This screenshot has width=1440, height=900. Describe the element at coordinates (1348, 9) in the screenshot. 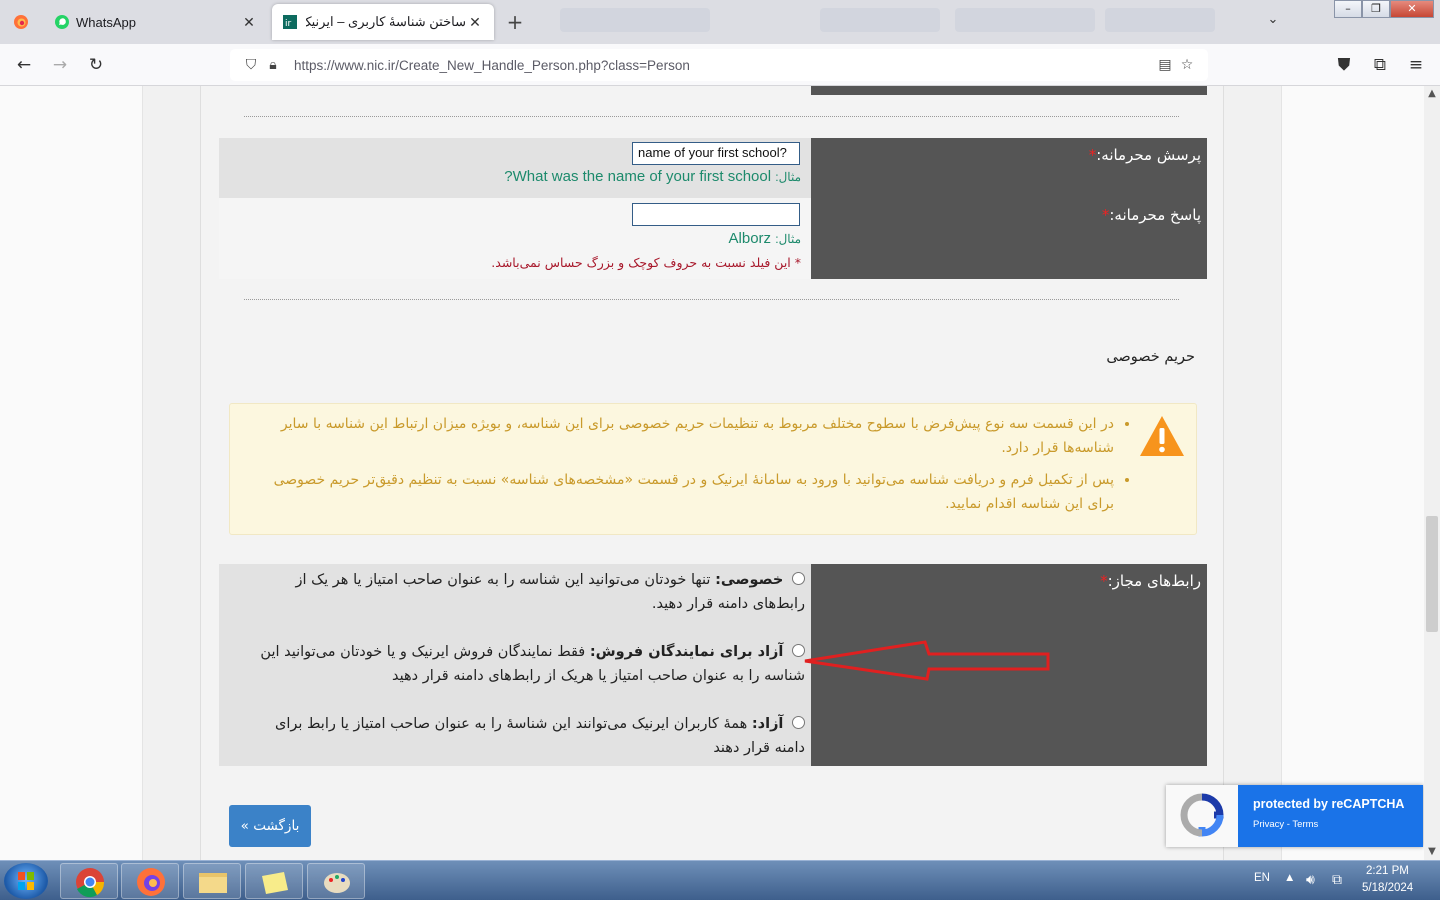

I see `minimize-button: –` at that location.